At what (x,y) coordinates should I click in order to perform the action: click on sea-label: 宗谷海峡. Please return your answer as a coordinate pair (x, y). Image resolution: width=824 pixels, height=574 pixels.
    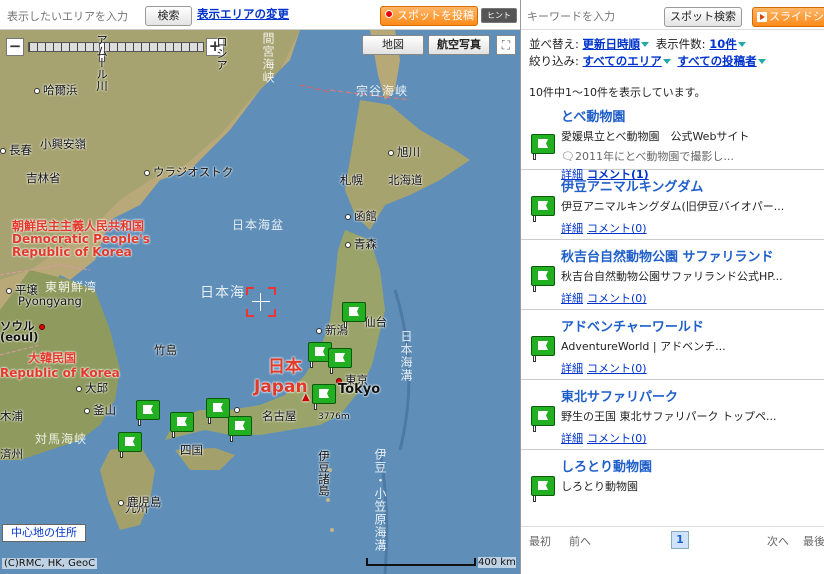
    Looking at the image, I should click on (382, 91).